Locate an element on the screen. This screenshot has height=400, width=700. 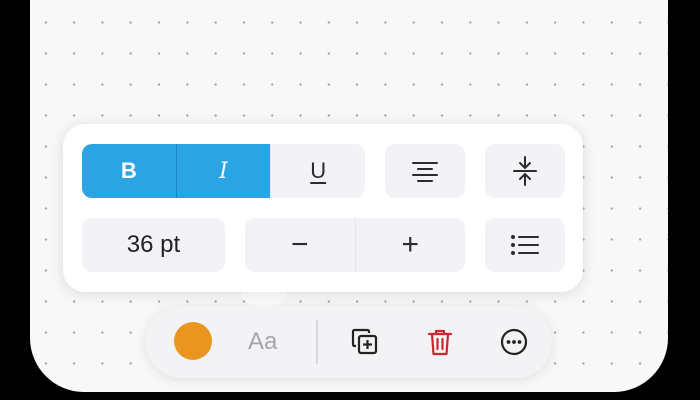
font-size-value: 36 pt is located at coordinates (153, 244).